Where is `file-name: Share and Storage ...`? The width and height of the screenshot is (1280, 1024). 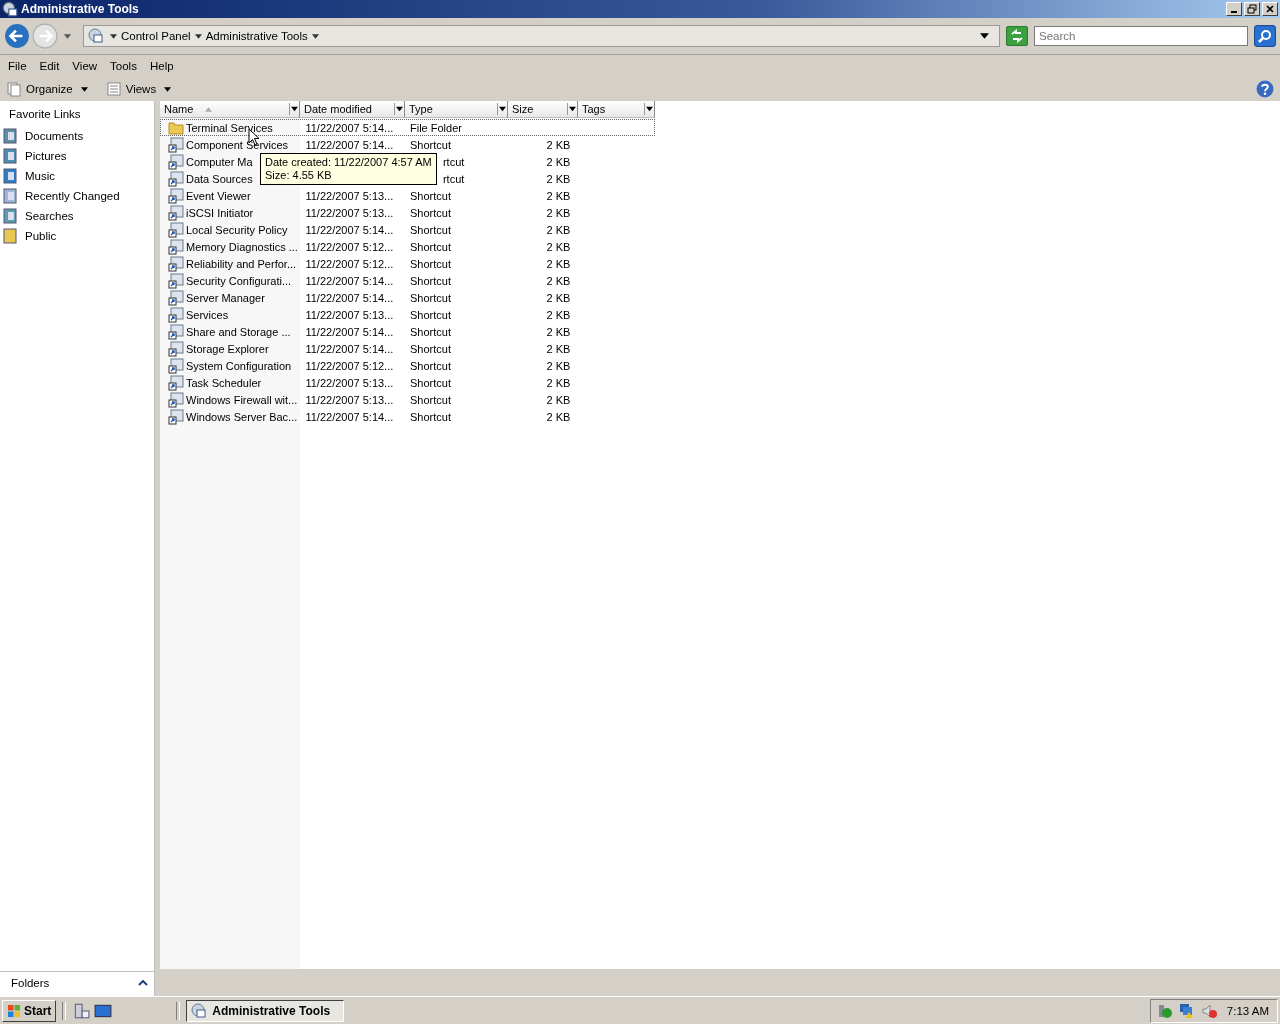 file-name: Share and Storage ... is located at coordinates (238, 331).